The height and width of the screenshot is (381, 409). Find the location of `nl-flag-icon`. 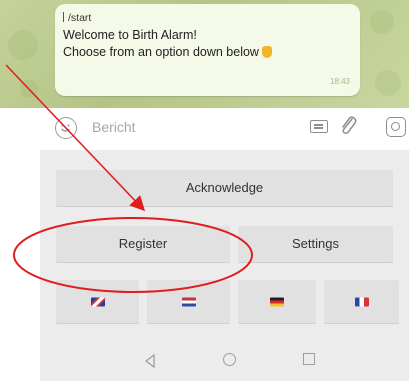

nl-flag-icon is located at coordinates (188, 301).